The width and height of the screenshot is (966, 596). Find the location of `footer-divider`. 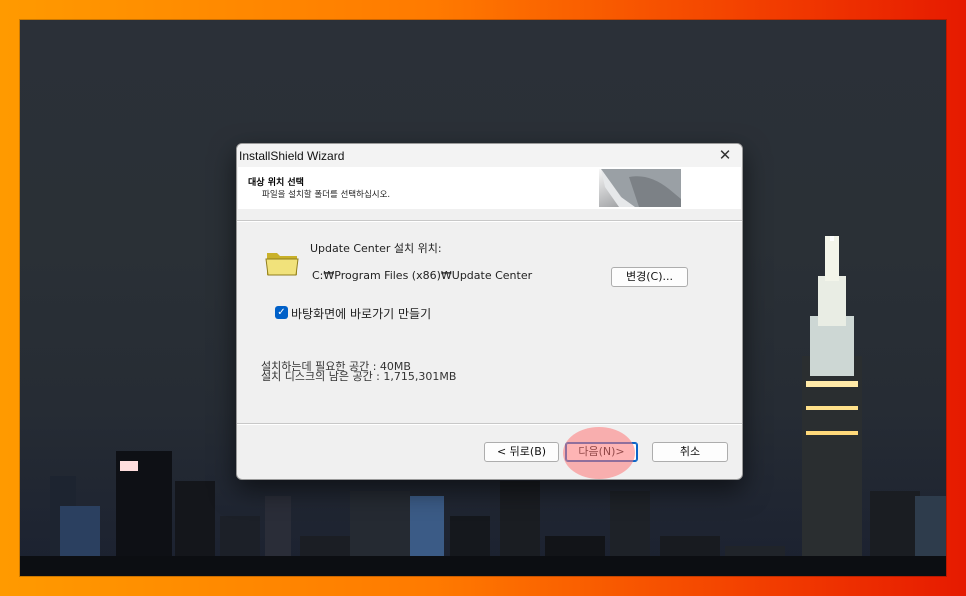

footer-divider is located at coordinates (489, 424).